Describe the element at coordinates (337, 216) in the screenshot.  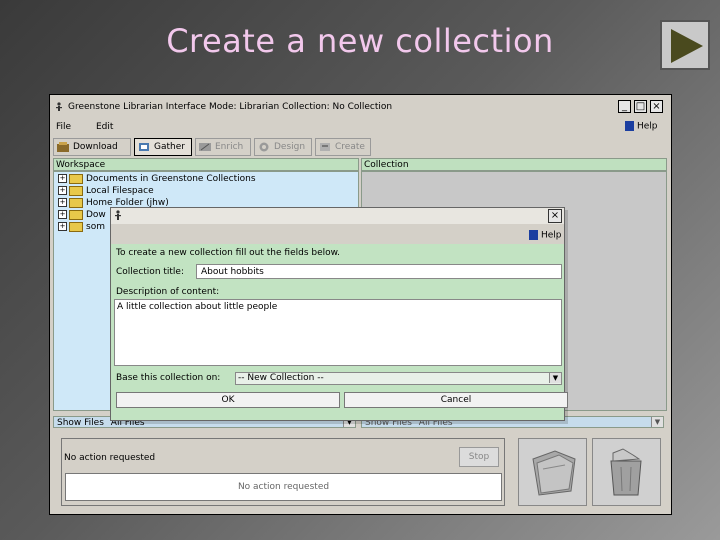
I see `dialog-titlebar: ×` at that location.